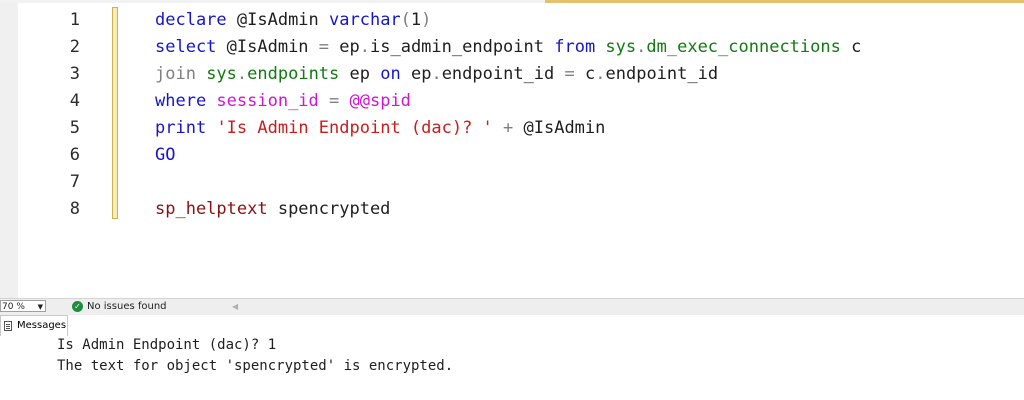  What do you see at coordinates (354, 128) in the screenshot?
I see `code-token: 'Is Admin Endpoint (dac)? '` at bounding box center [354, 128].